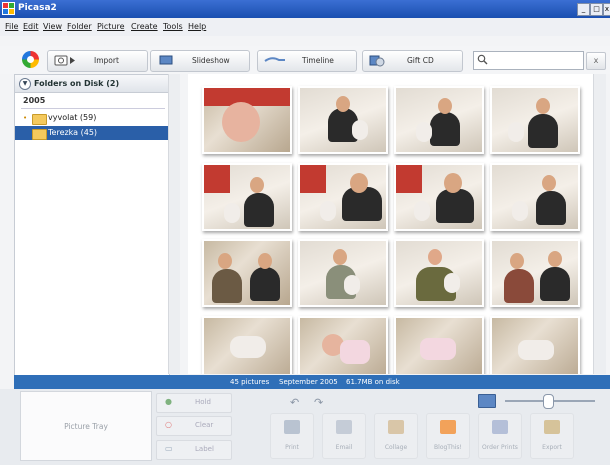 The image size is (610, 465). Describe the element at coordinates (552, 447) in the screenshot. I see `export-label: Export` at that location.